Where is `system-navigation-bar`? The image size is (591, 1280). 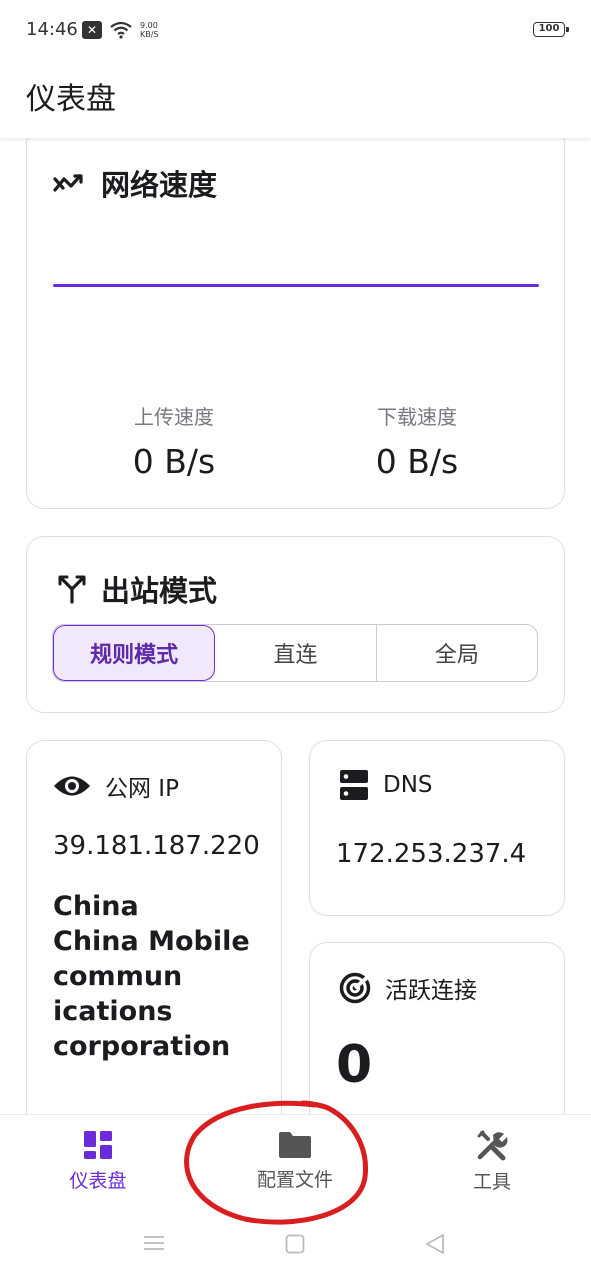
system-navigation-bar is located at coordinates (295, 1243).